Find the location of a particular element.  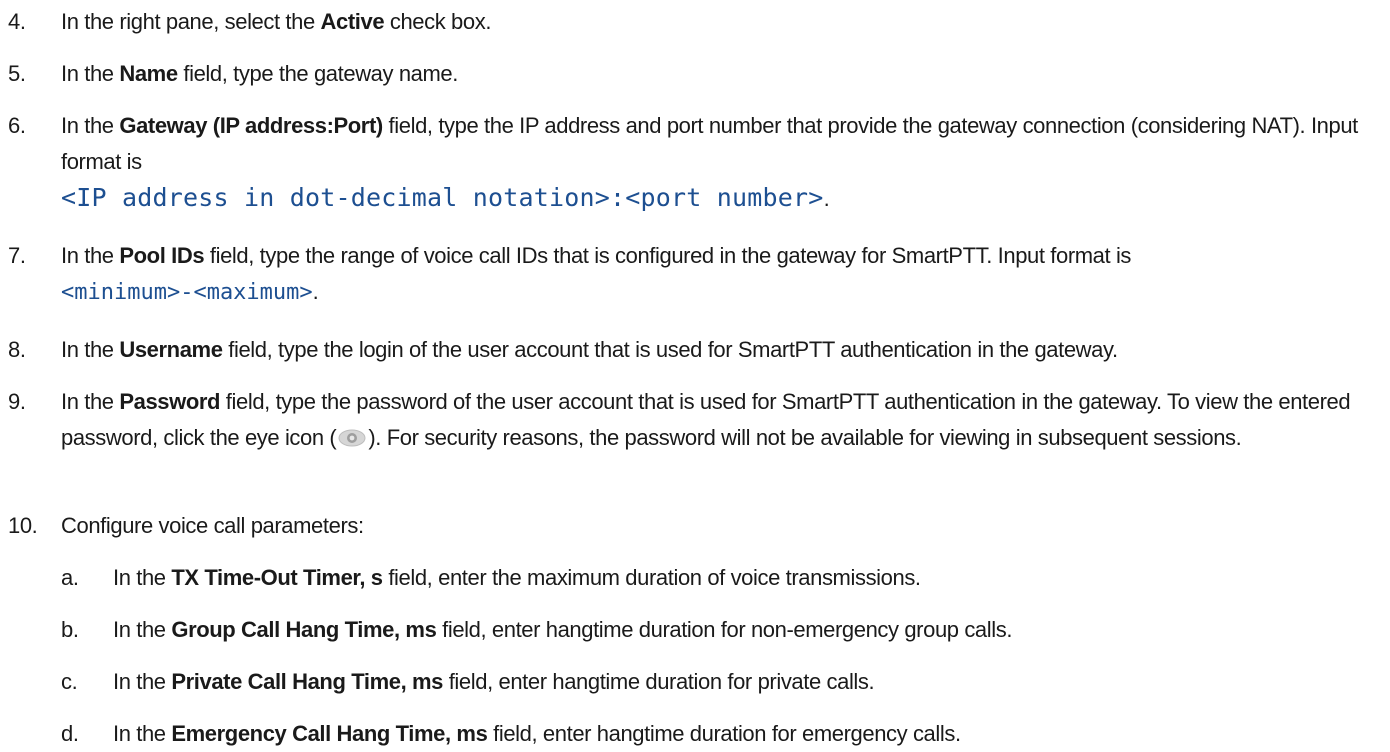

ui-term: Pool IDs is located at coordinates (162, 255).